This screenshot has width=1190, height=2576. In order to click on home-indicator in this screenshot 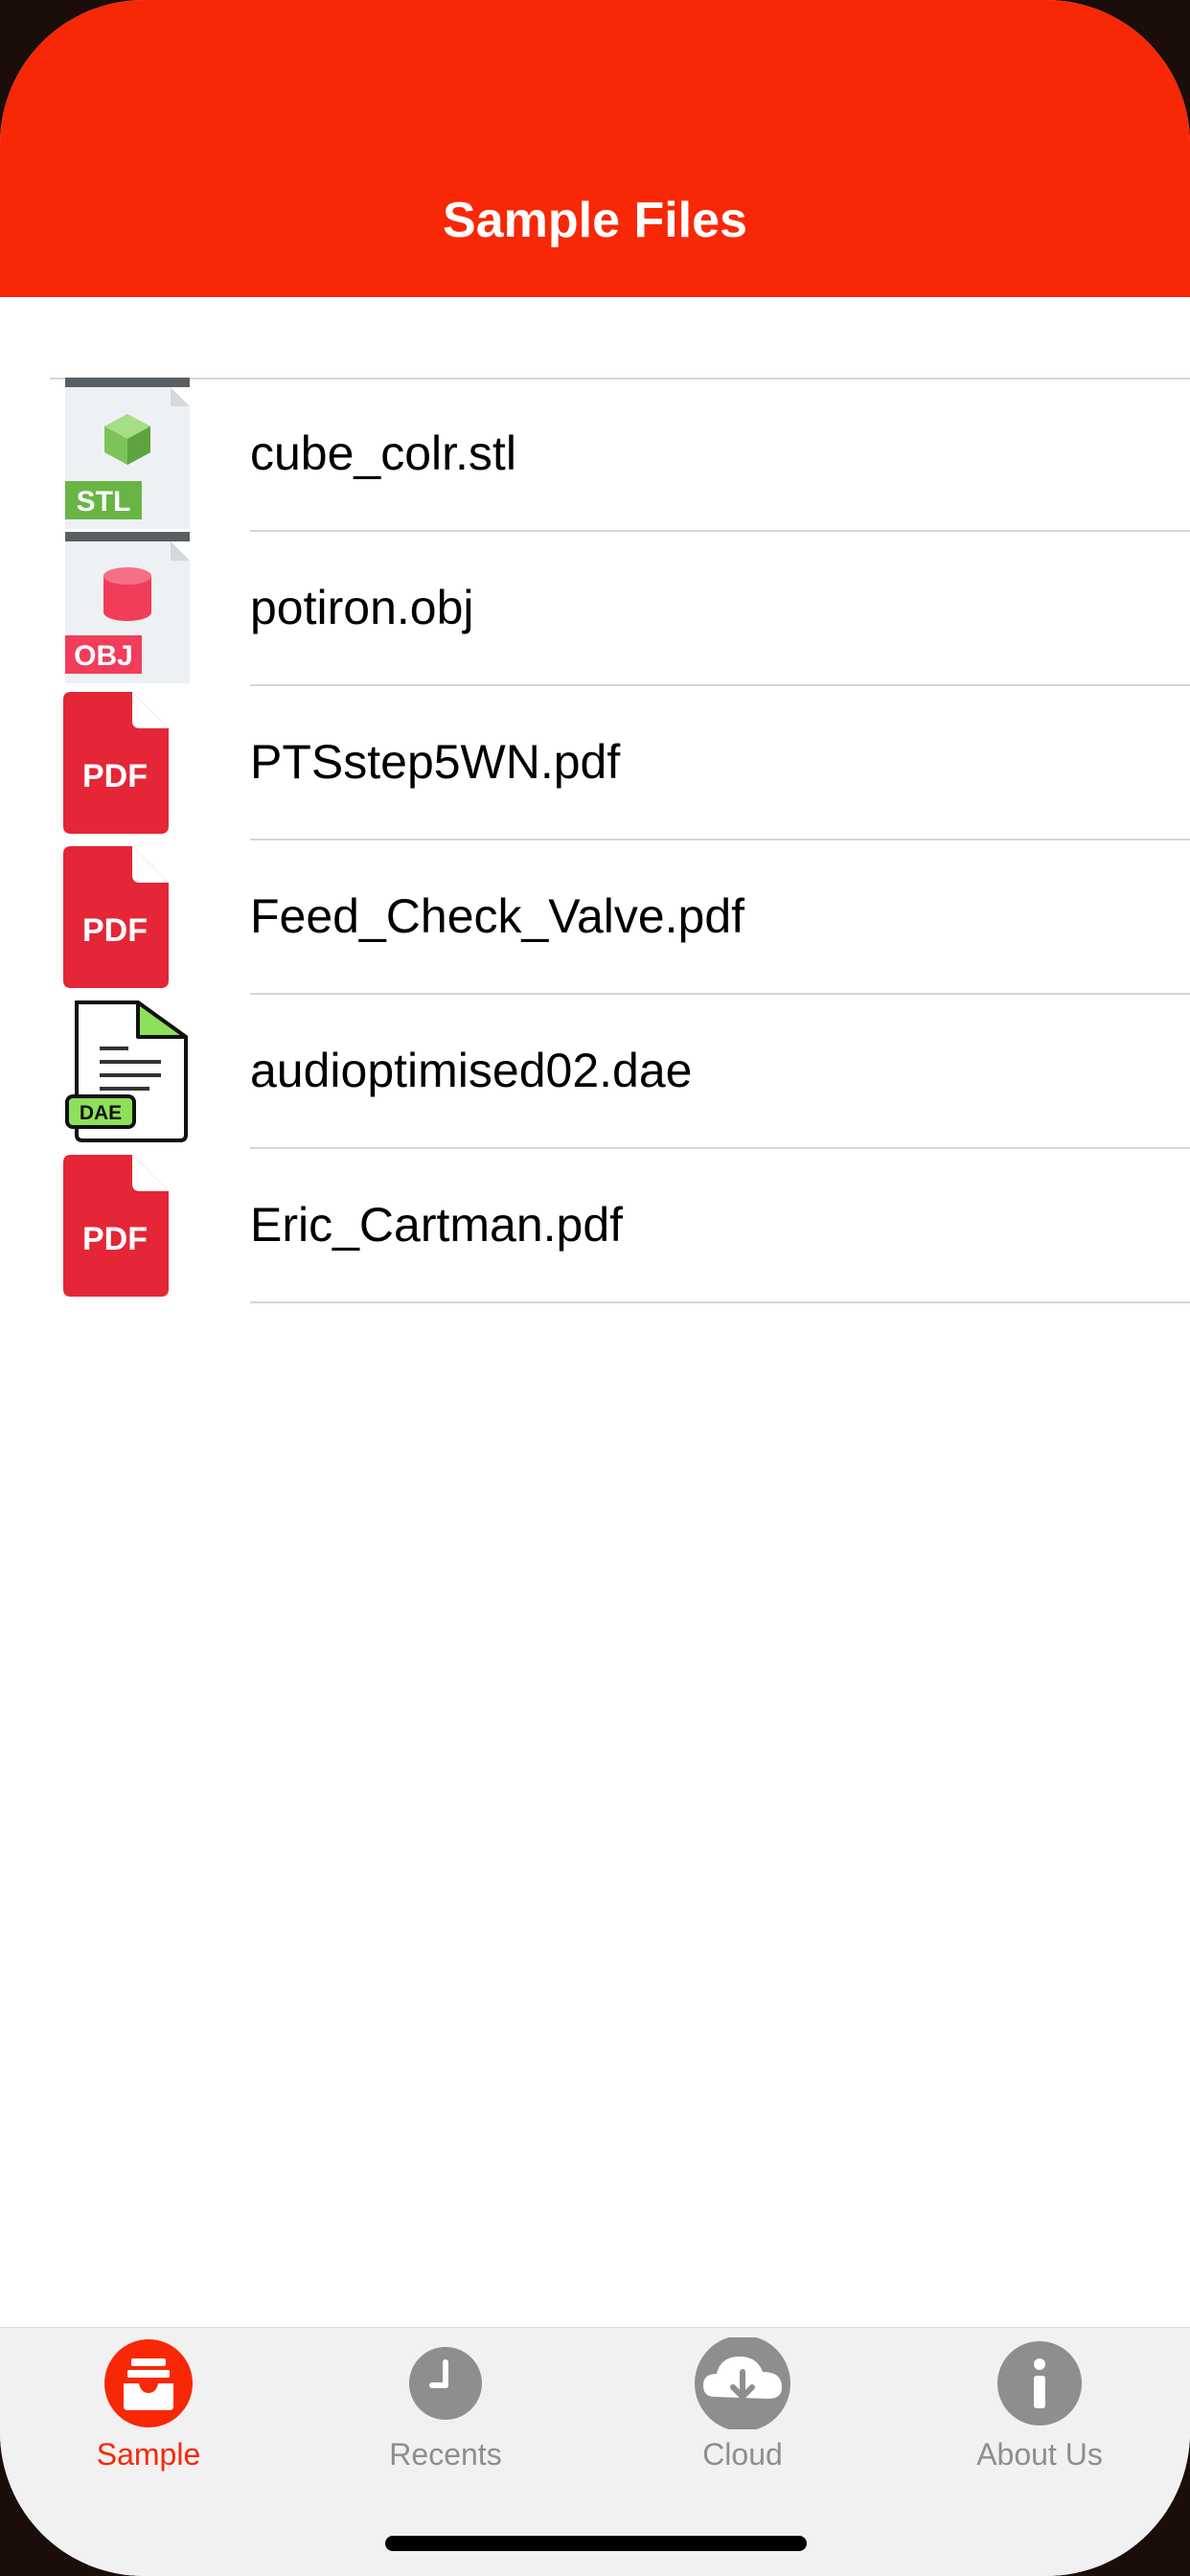, I will do `click(596, 2543)`.